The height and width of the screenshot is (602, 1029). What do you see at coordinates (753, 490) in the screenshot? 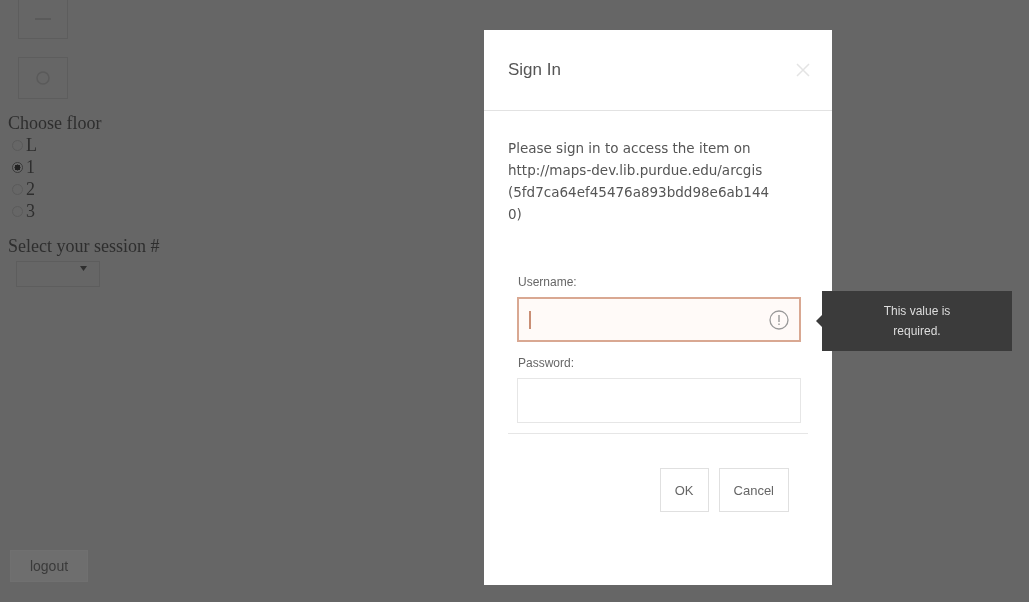
I see `cancel-button: Cancel` at bounding box center [753, 490].